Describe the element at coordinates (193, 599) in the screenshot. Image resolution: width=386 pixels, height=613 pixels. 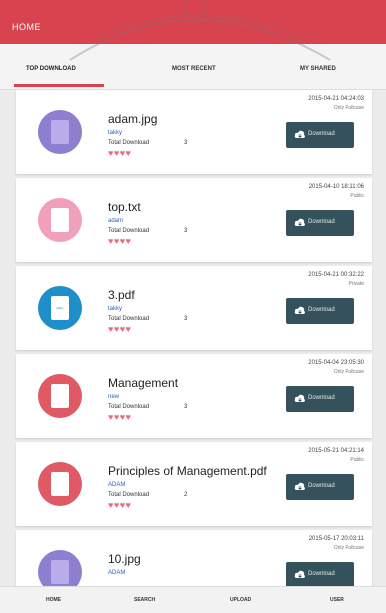
I see `bottom-nav: HOME SEARCH UPLOAD USER` at that location.